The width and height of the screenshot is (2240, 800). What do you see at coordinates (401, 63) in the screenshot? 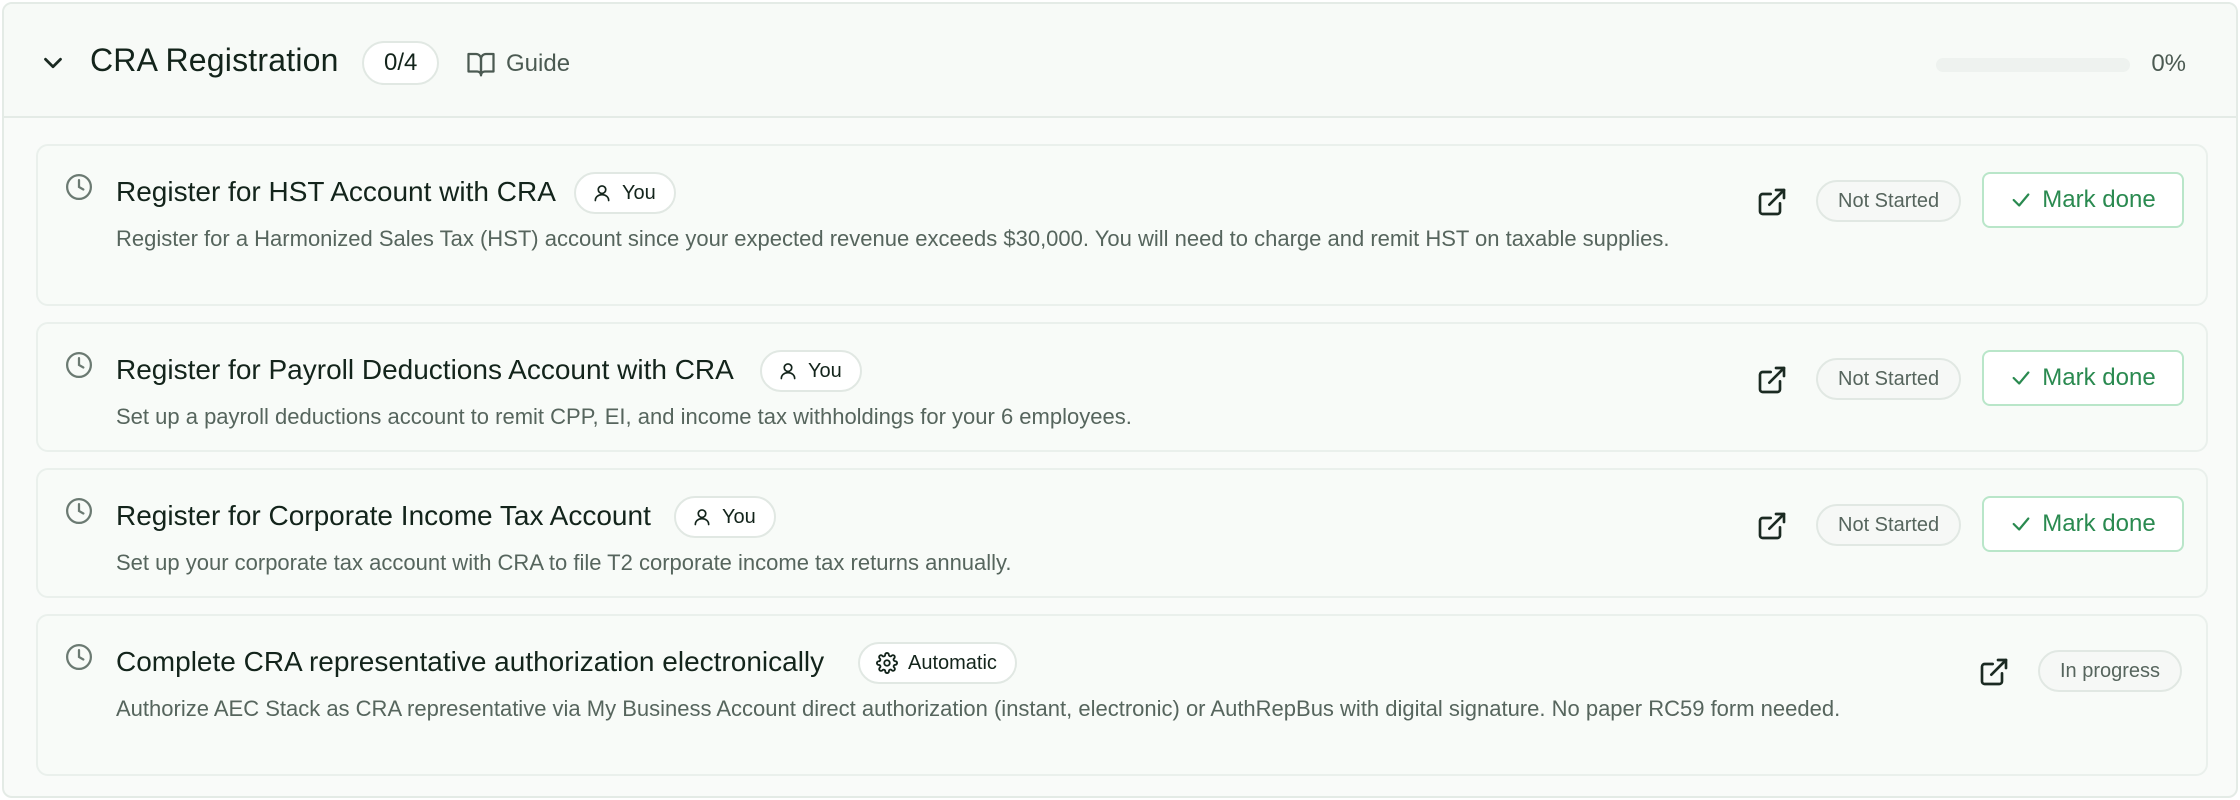
I see `task-count-badge: 0/4` at bounding box center [401, 63].